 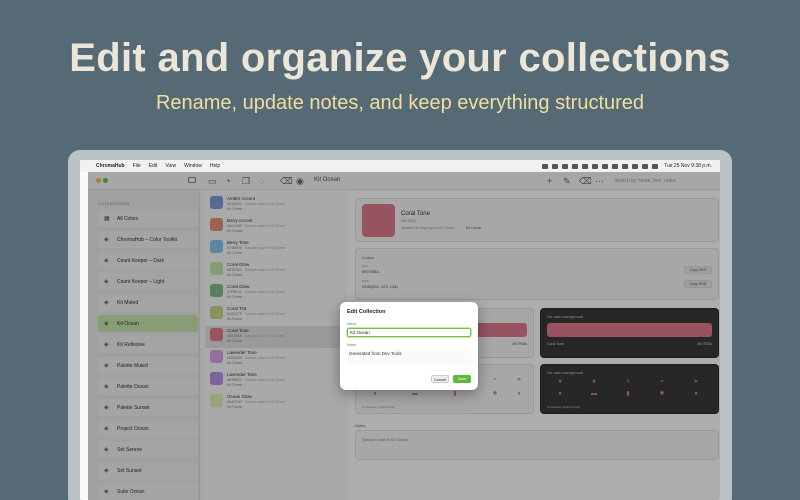 I want to click on dialog-title: Edit Collection, so click(x=366, y=312).